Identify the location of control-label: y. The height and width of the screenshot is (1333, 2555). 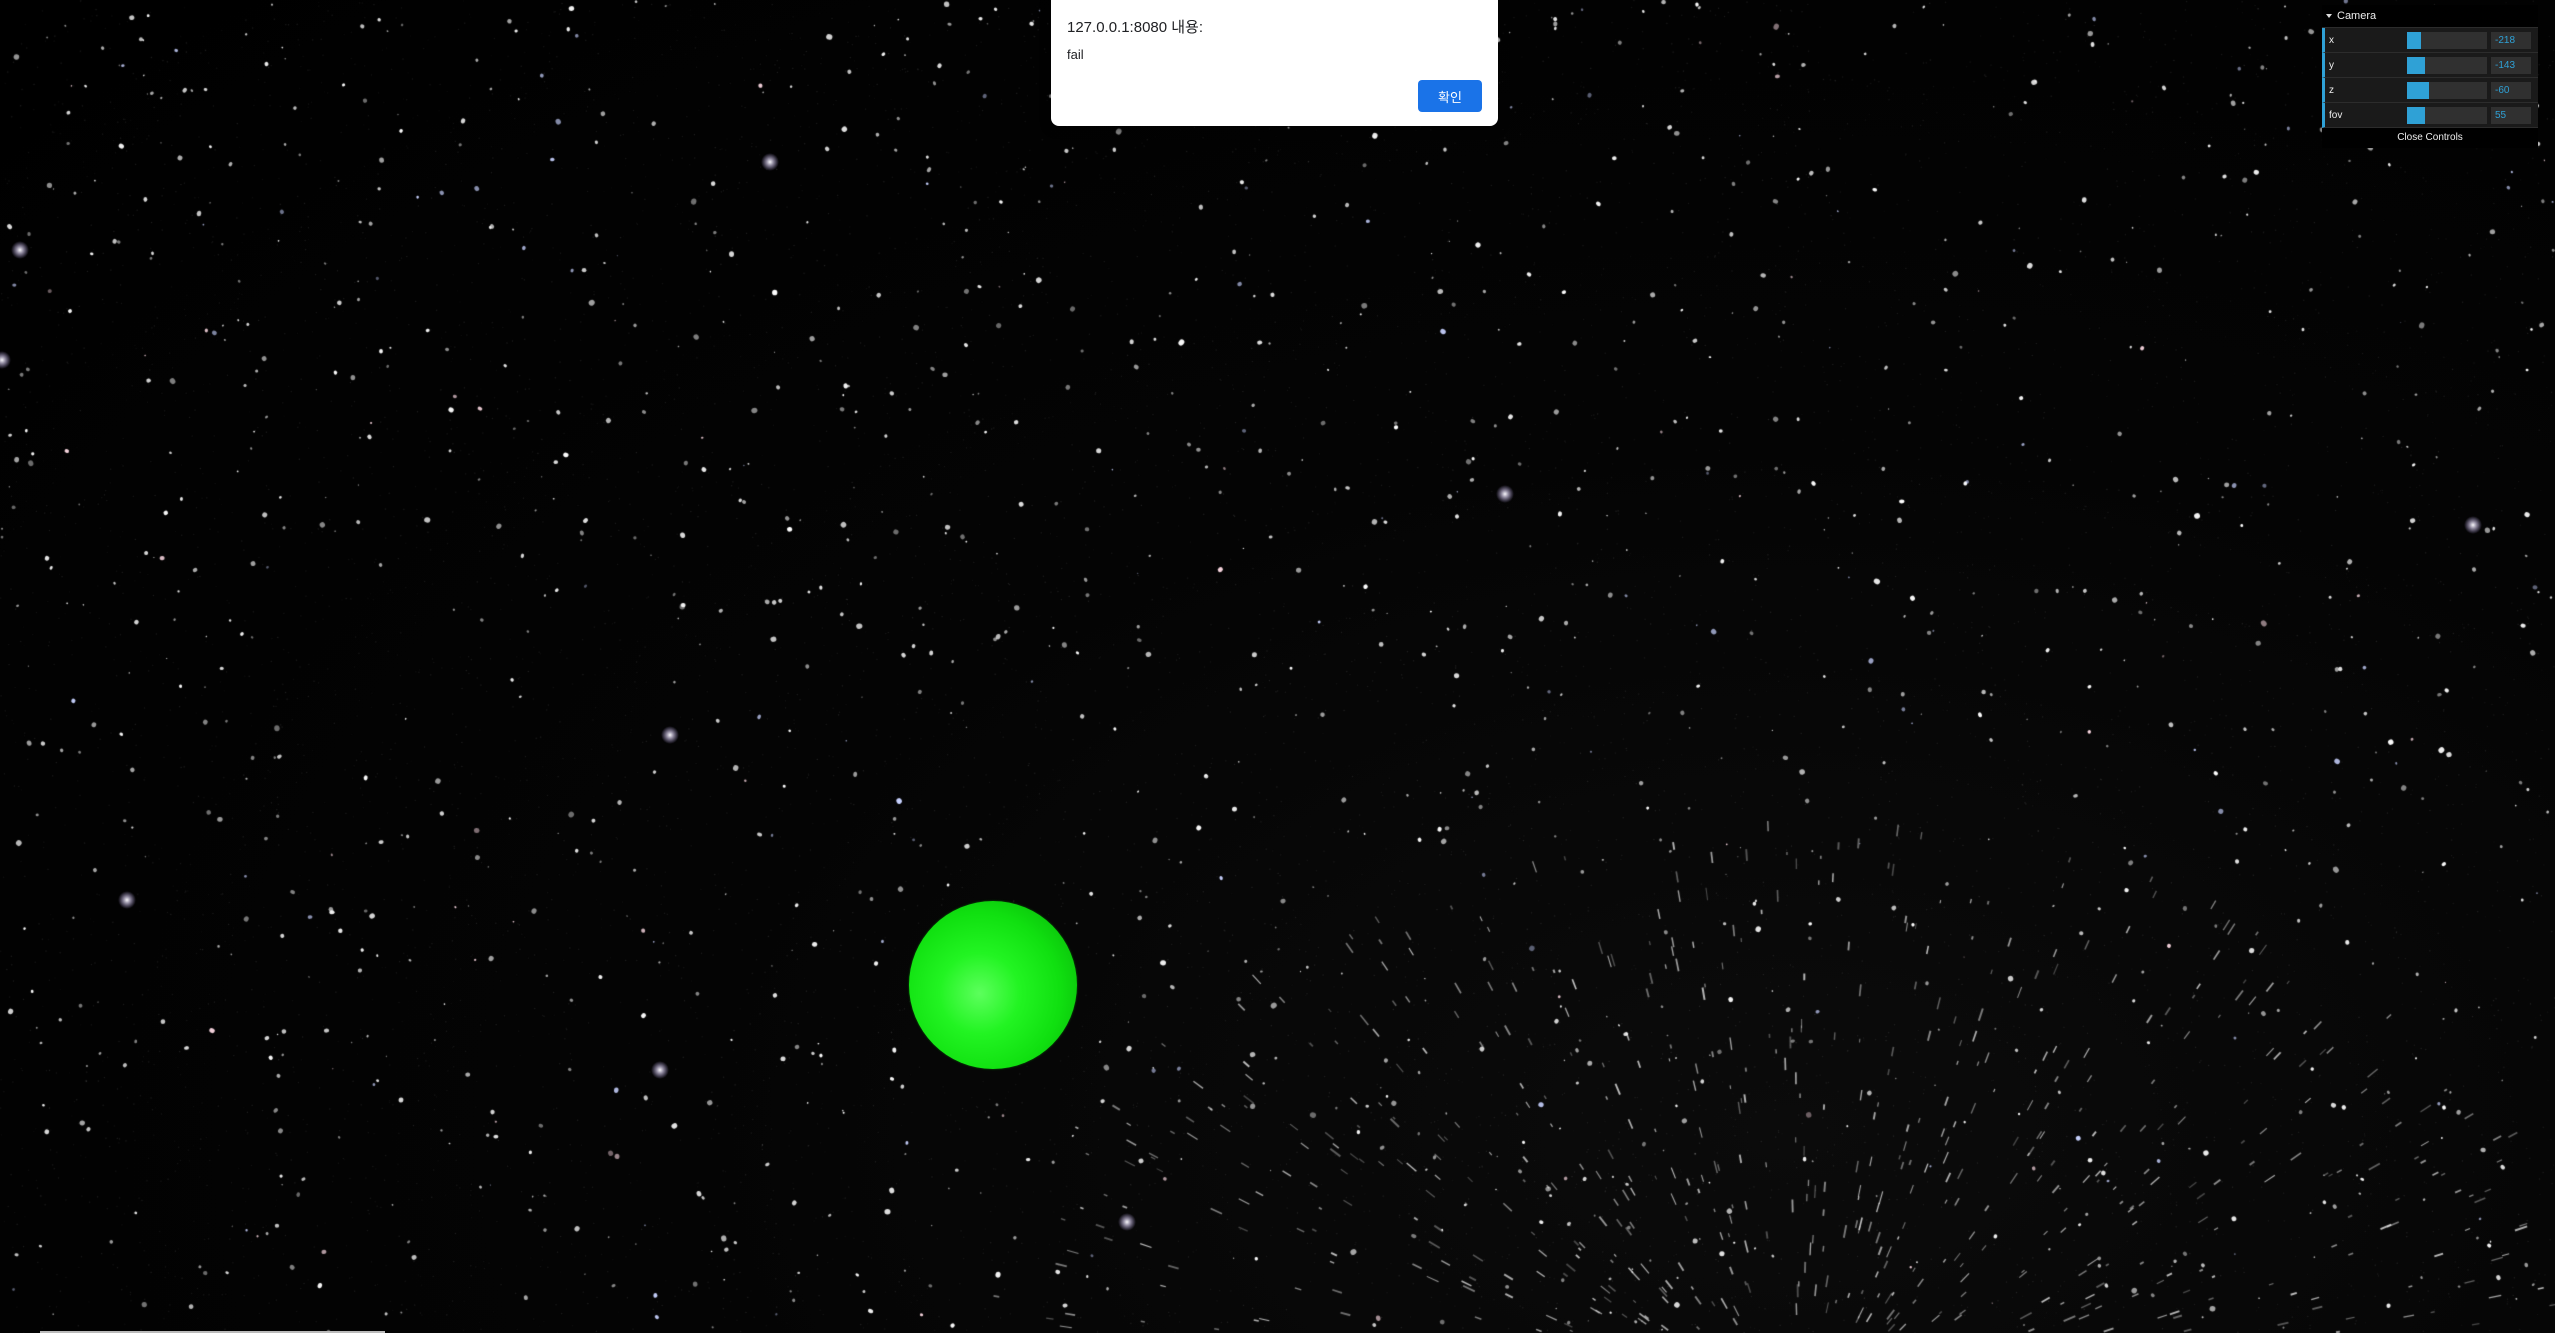
(2331, 65).